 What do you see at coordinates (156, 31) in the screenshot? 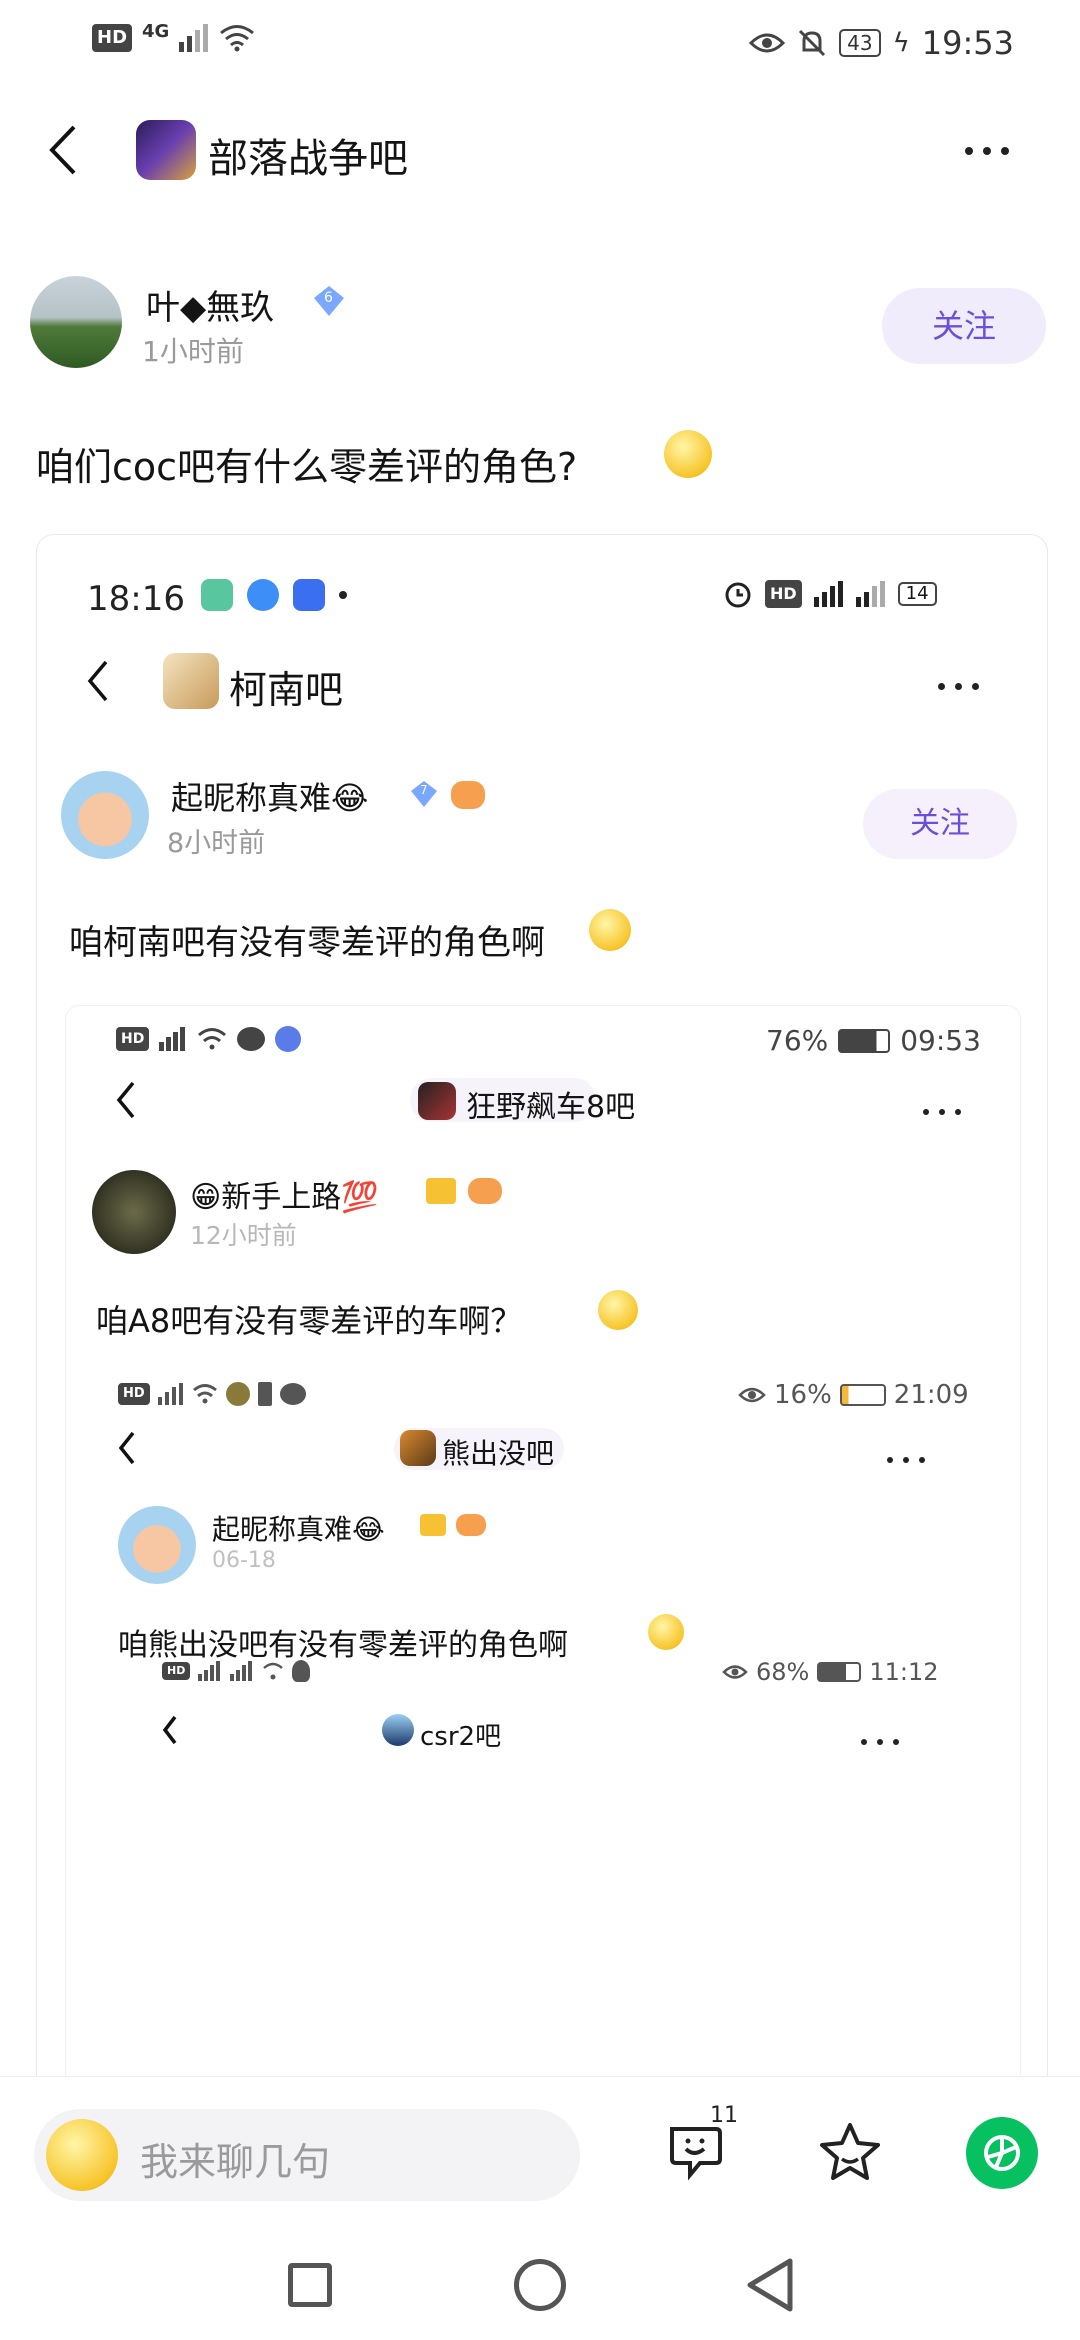
I see `network-type: 4G` at bounding box center [156, 31].